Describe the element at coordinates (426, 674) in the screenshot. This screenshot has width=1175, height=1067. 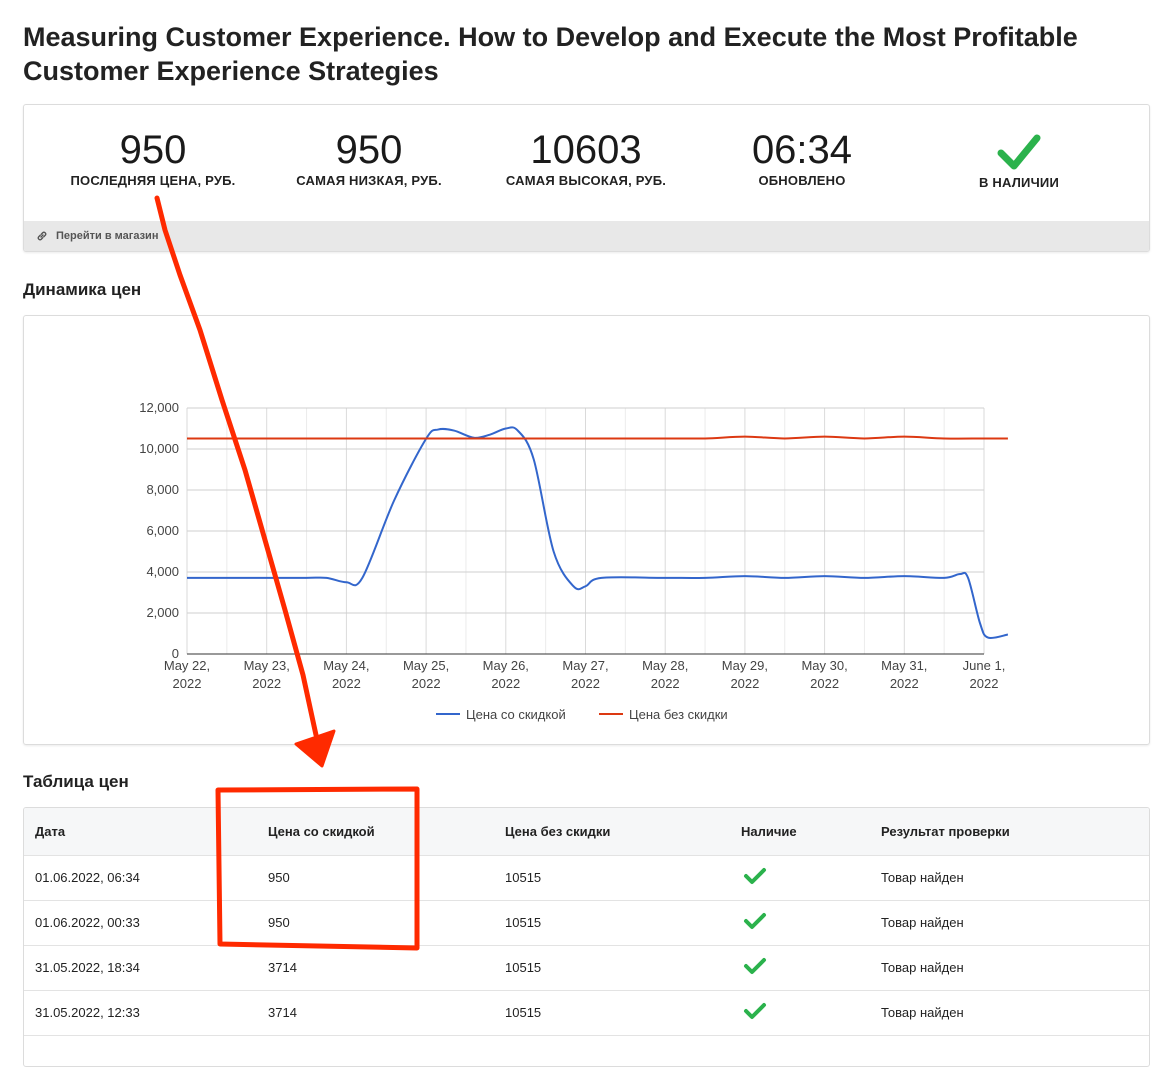
I see `x-tick-label: May 25, 2022` at that location.